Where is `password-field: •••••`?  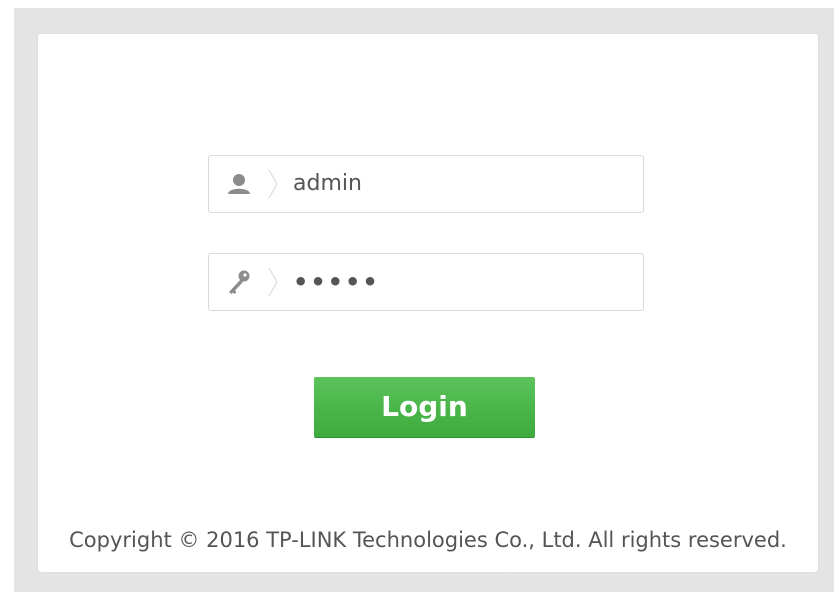 password-field: ••••• is located at coordinates (426, 282).